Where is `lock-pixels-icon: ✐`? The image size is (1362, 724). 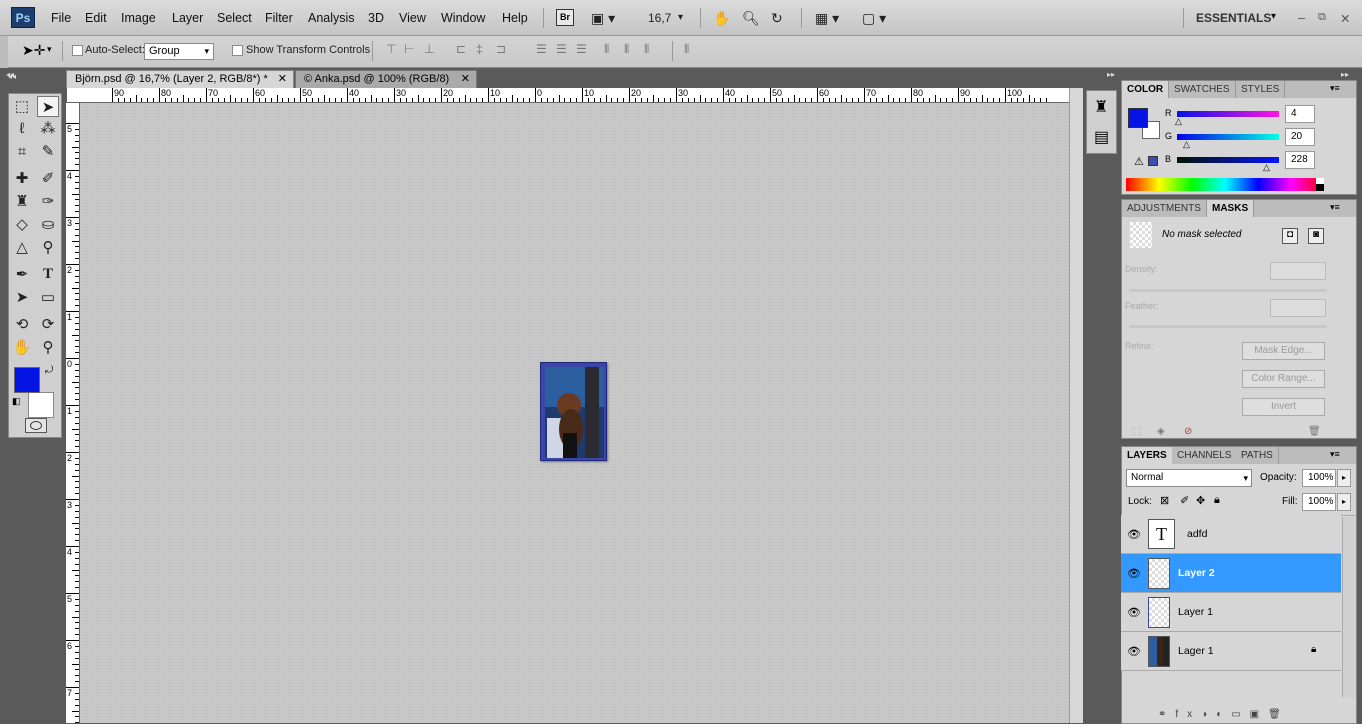
lock-pixels-icon: ✐ is located at coordinates (1184, 500).